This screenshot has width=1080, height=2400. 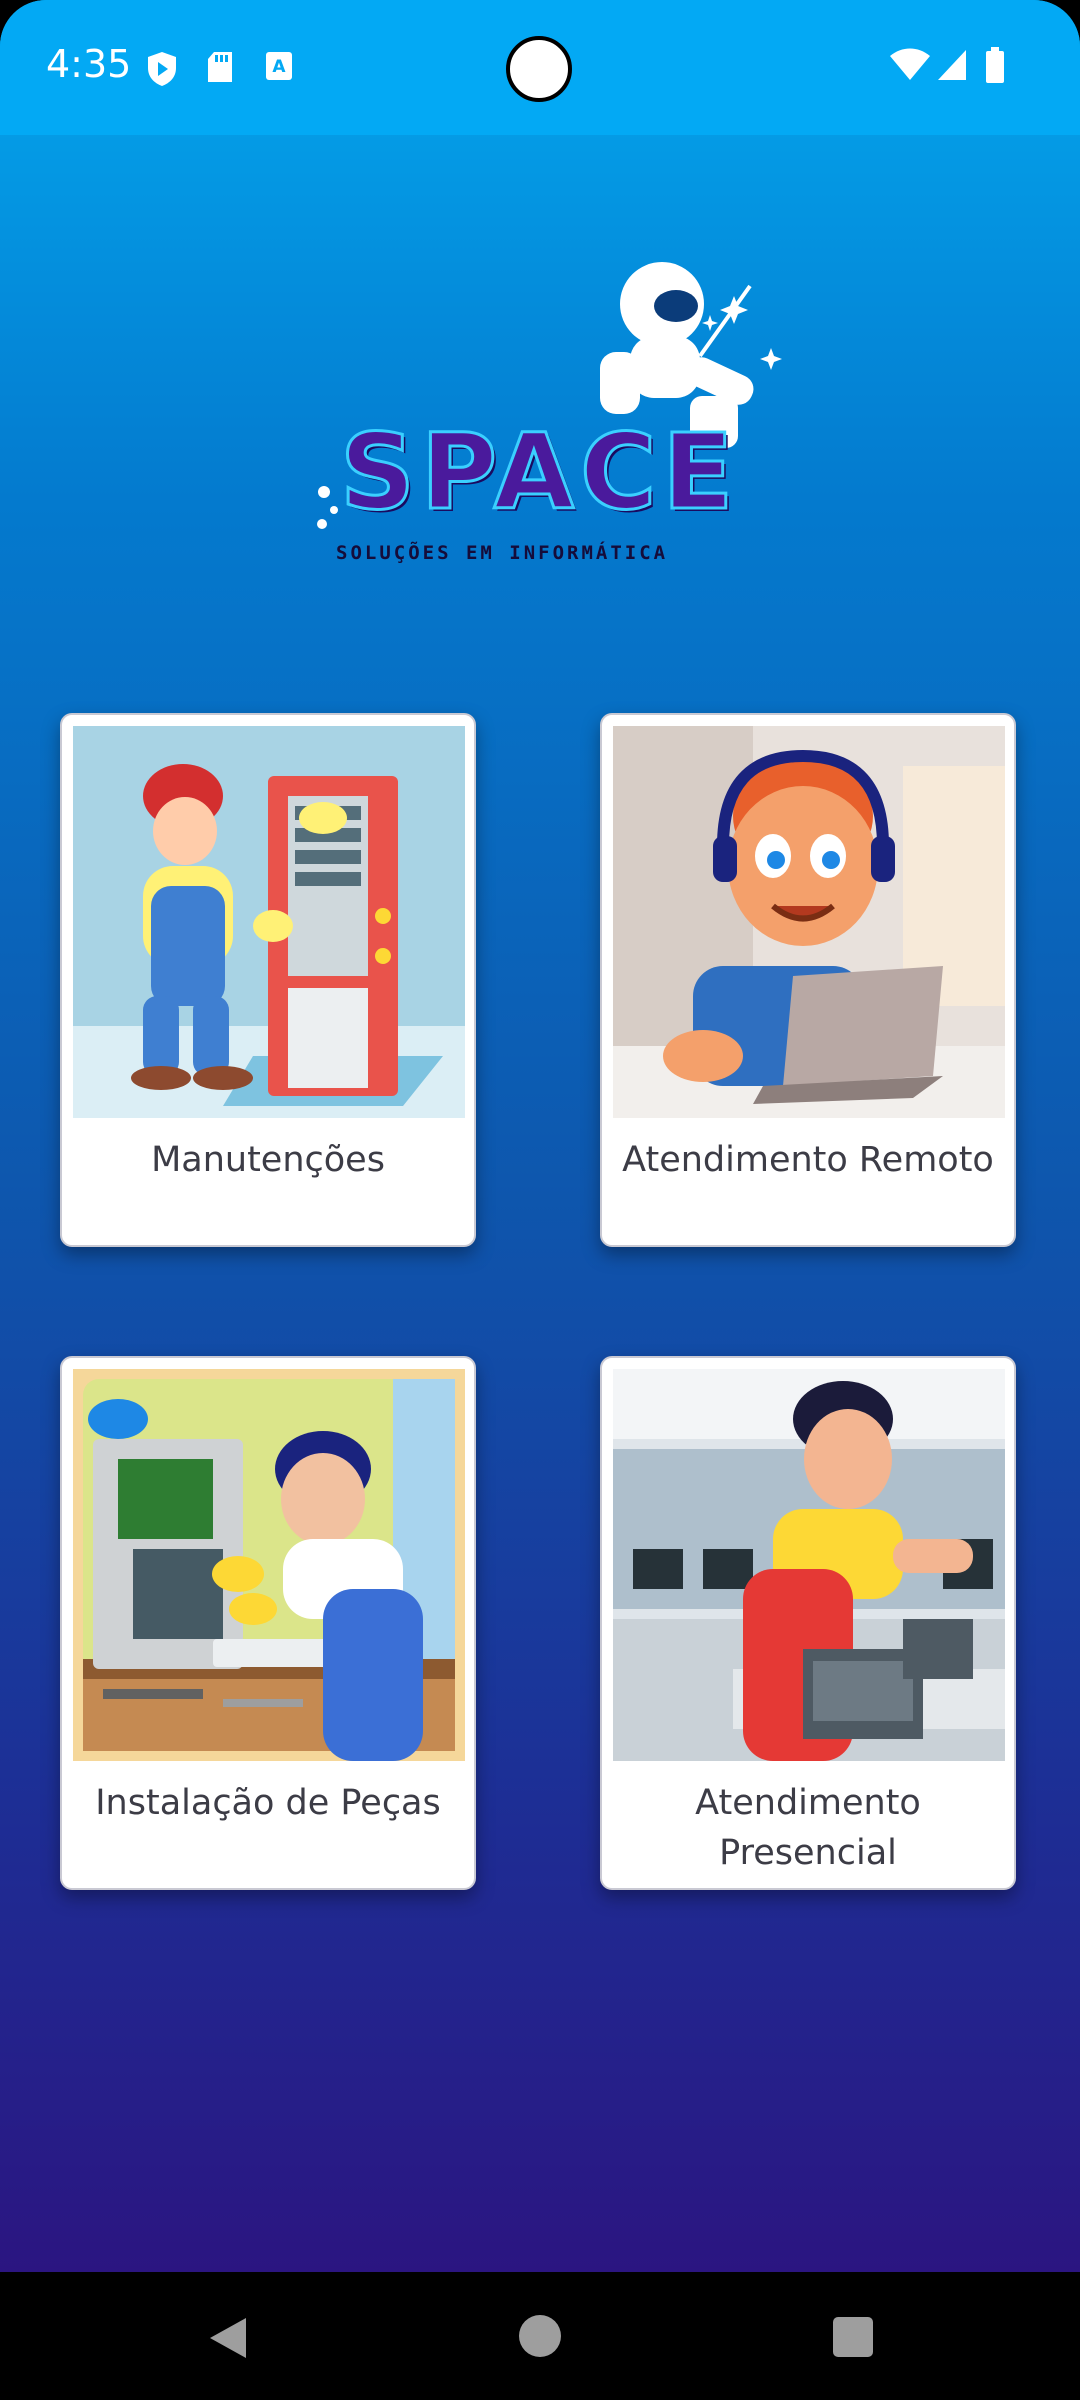 I want to click on service-card-atendimento-remoto: Atendimento Remoto, so click(x=808, y=980).